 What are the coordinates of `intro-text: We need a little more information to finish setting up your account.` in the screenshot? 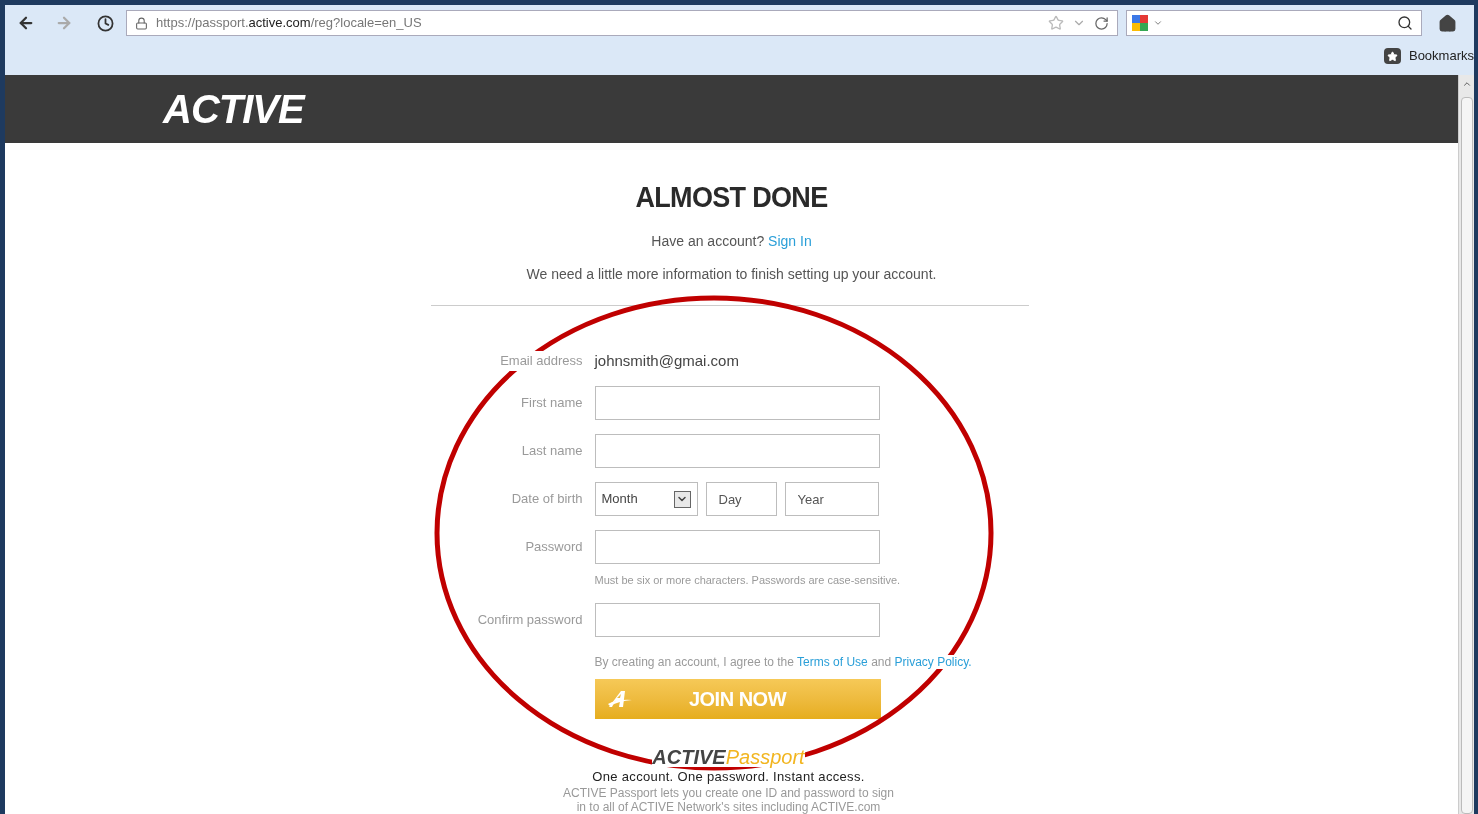 It's located at (731, 274).